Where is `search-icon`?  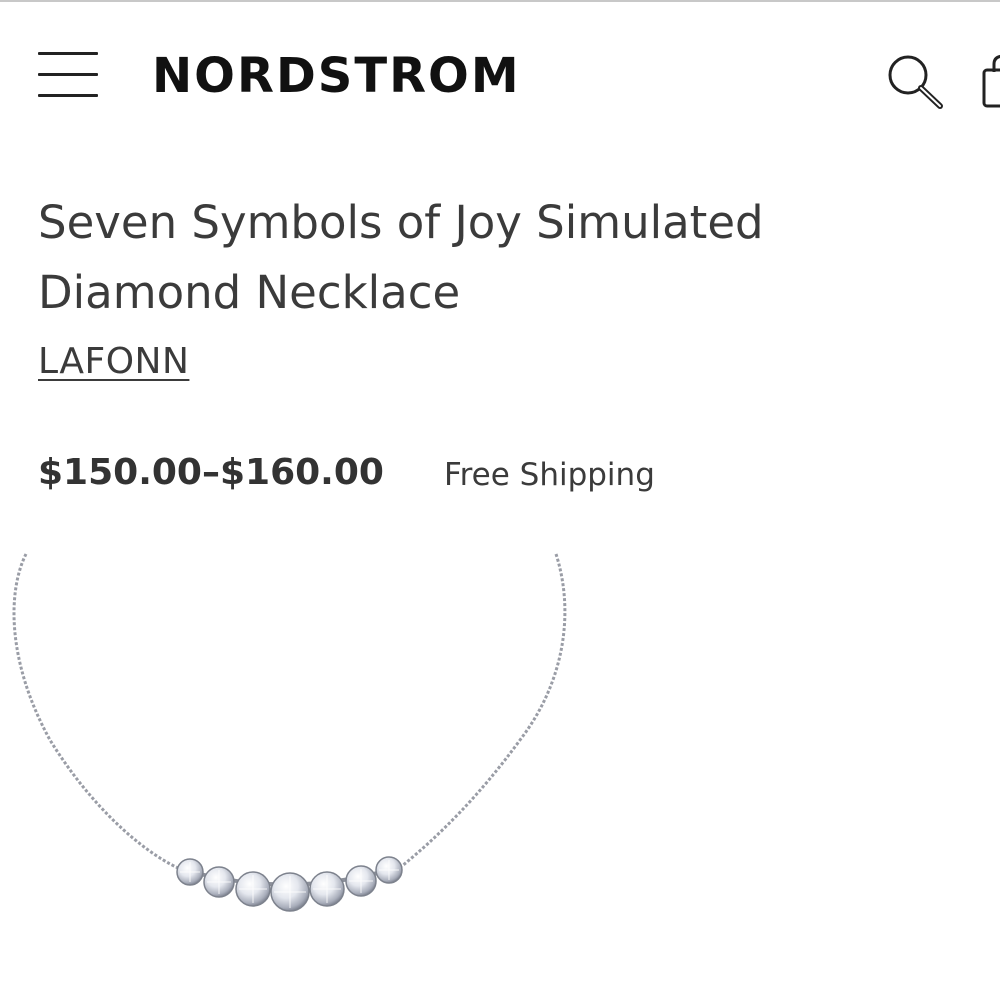
search-icon is located at coordinates (916, 82).